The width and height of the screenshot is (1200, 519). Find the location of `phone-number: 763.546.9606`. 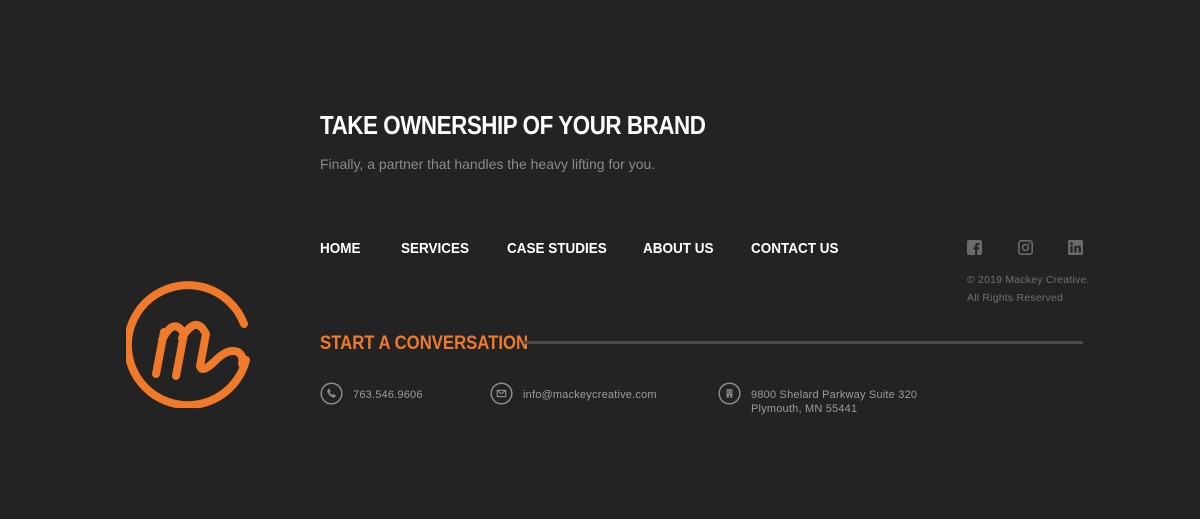

phone-number: 763.546.9606 is located at coordinates (388, 395).